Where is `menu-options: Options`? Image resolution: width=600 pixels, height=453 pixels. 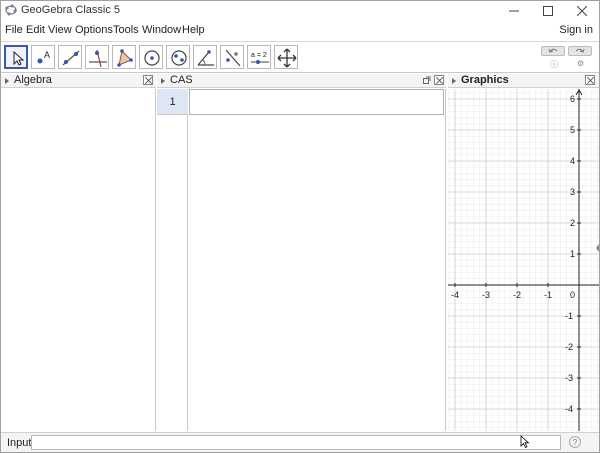
menu-options: Options is located at coordinates (94, 30).